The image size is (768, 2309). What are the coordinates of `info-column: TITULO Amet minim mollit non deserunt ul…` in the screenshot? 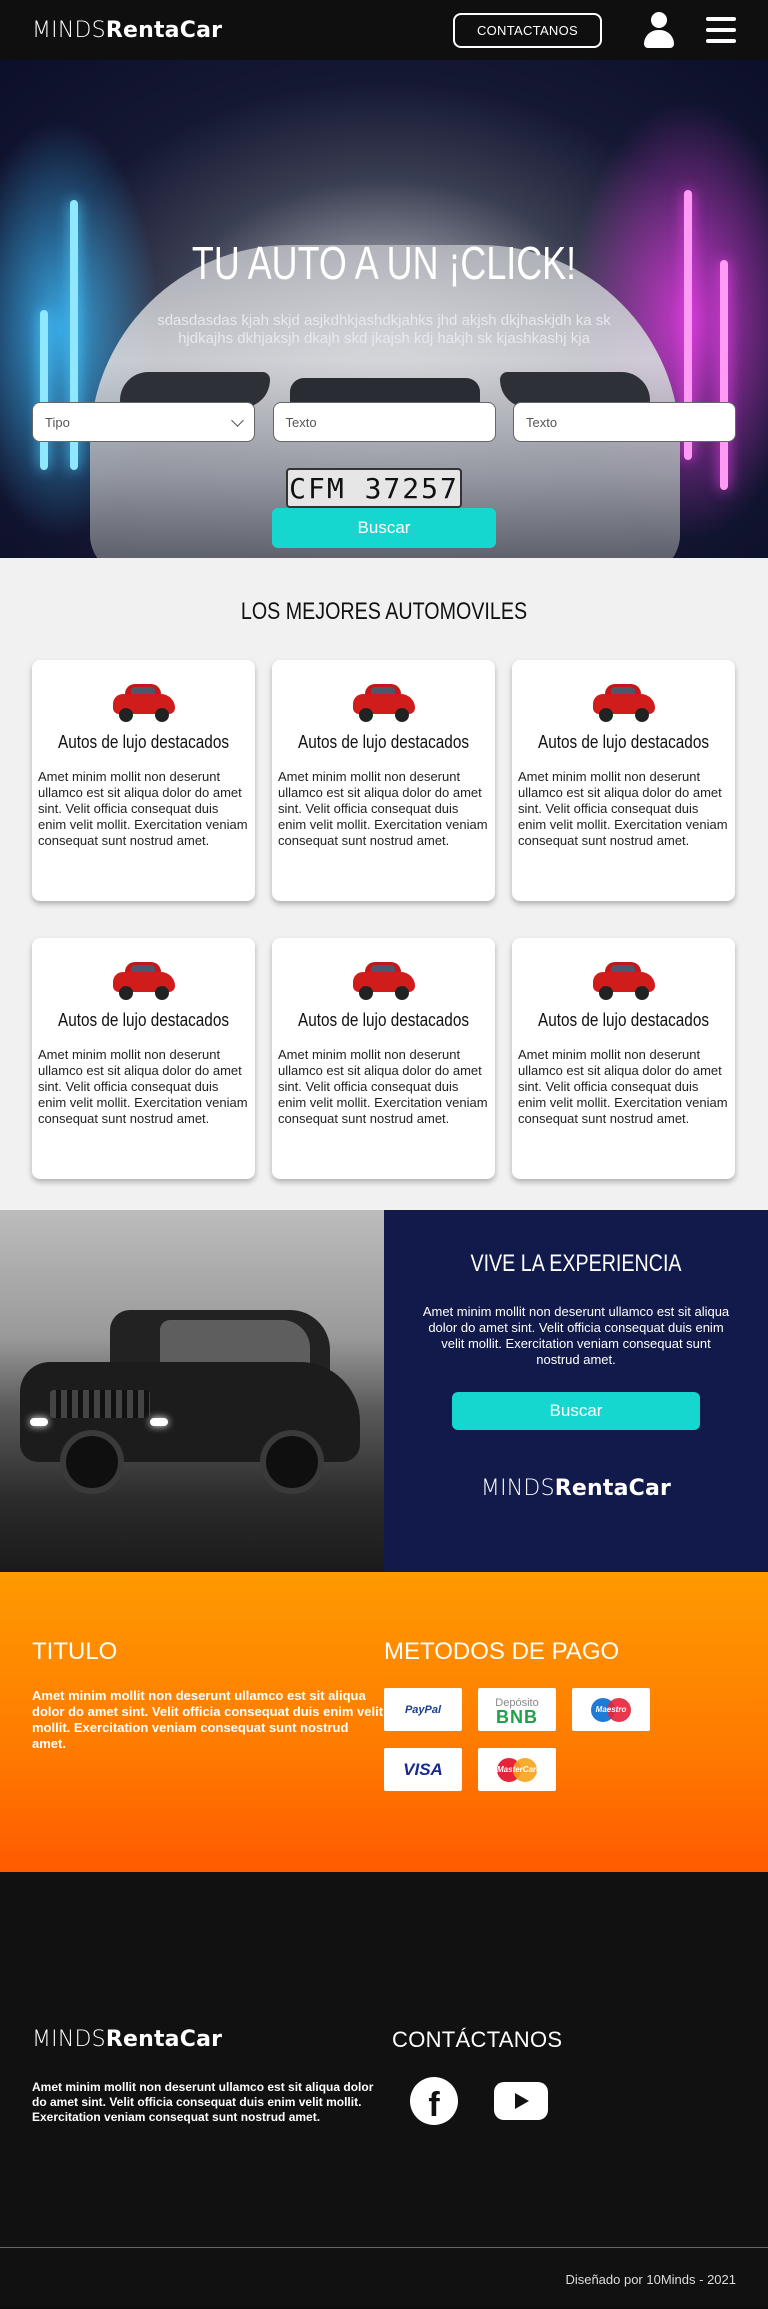 It's located at (208, 1755).